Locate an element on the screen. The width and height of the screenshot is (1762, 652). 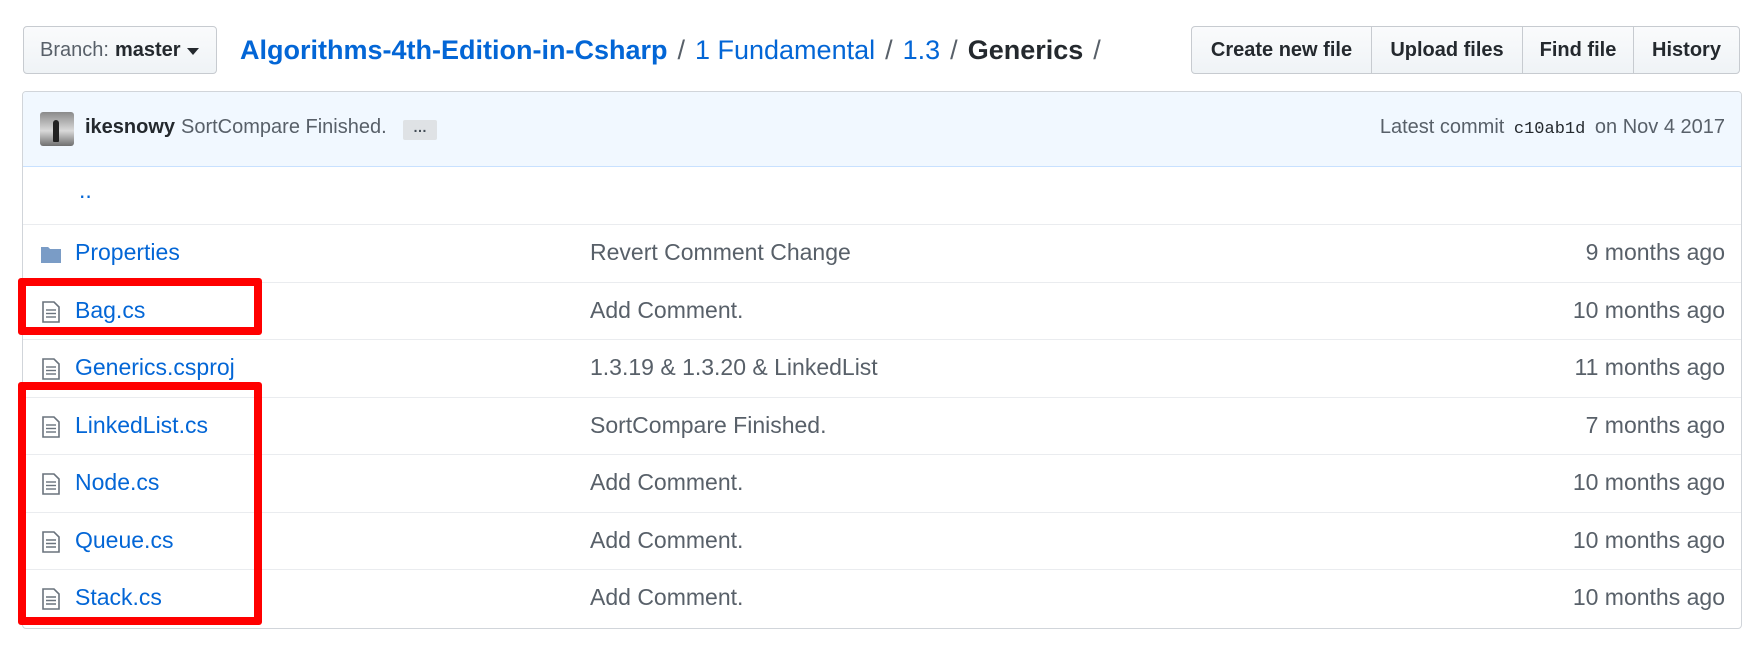
breadcrumb-fundamental-link: 1 Fundamental is located at coordinates (785, 50).